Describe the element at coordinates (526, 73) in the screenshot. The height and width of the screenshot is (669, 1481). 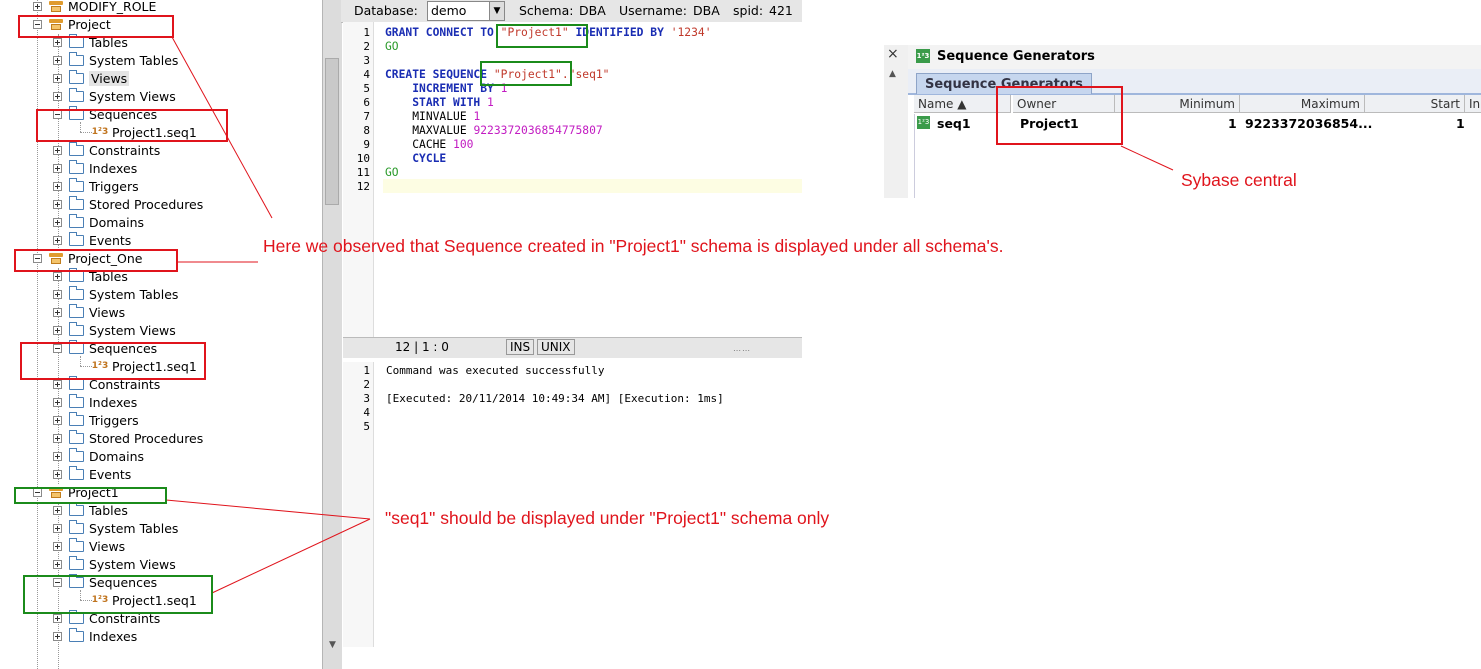
I see `highlight-box-sequence-owner` at that location.